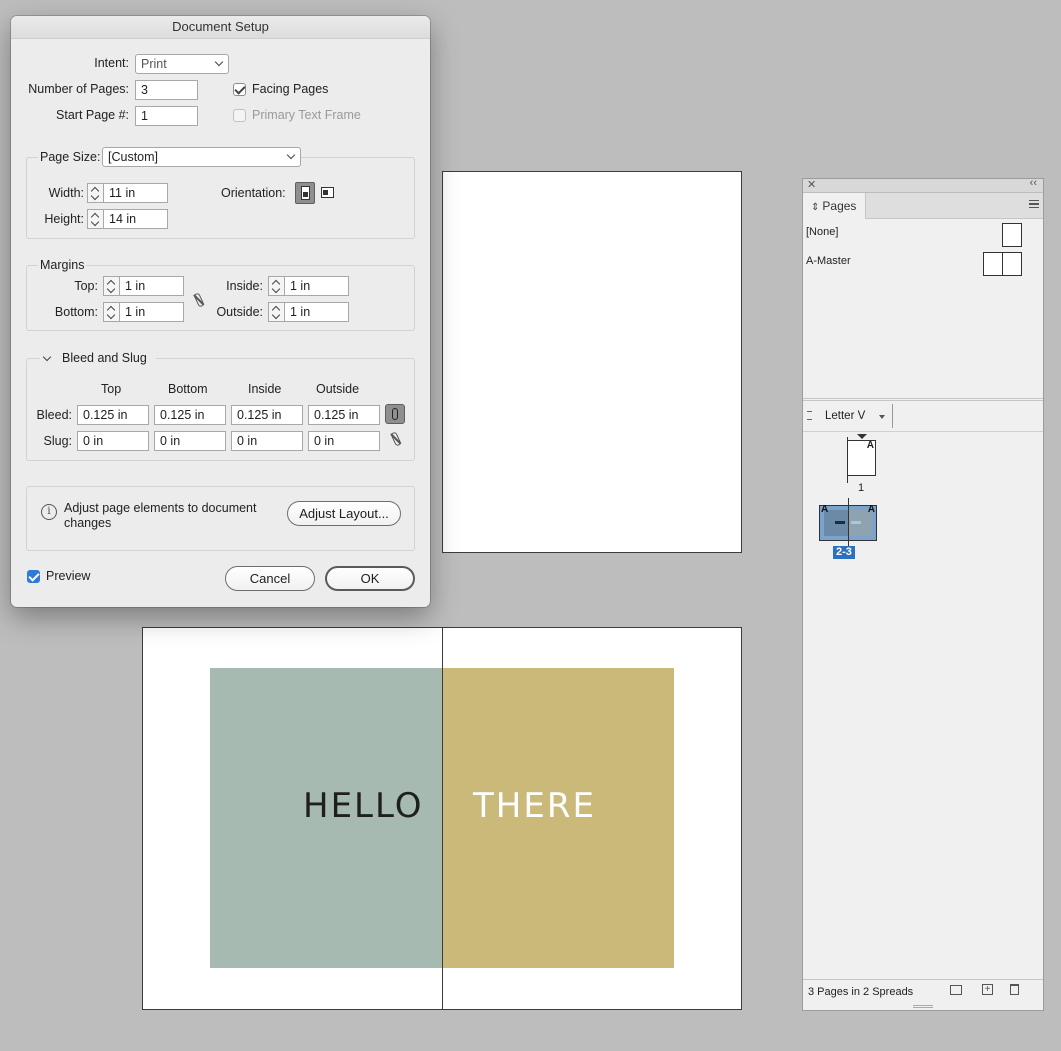  Describe the element at coordinates (1012, 264) in the screenshot. I see `master-a-right-thumb` at that location.